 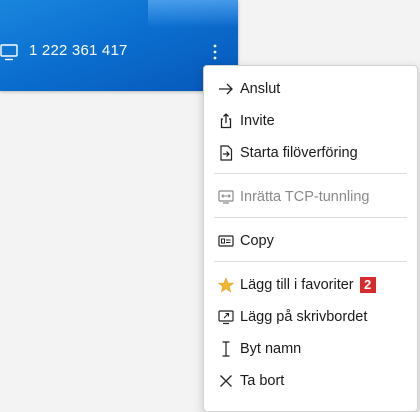 I want to click on copy-id-icon, so click(x=226, y=241).